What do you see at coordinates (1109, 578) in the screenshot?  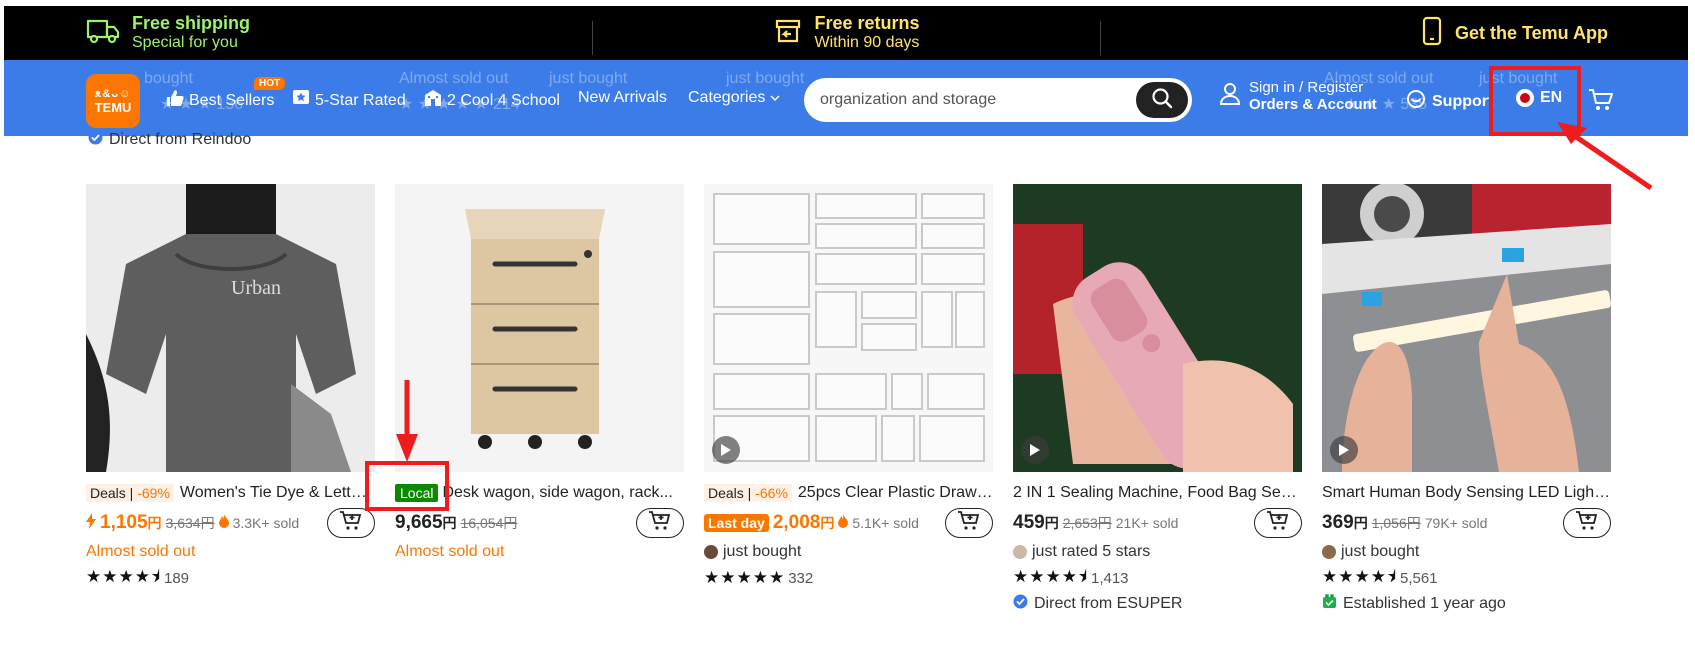 I see `rating-count: 1,413` at bounding box center [1109, 578].